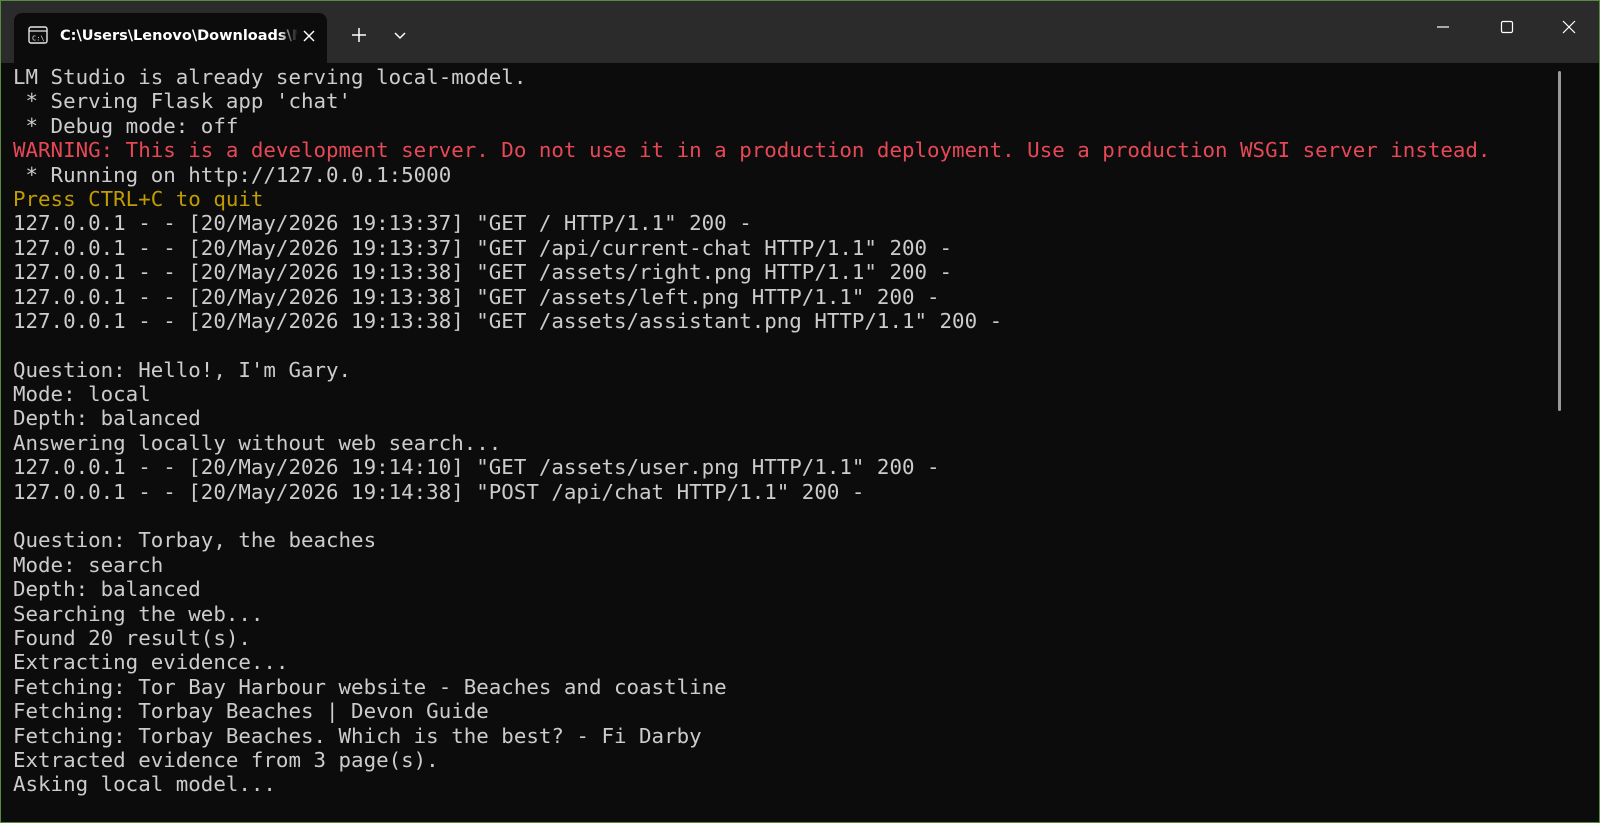 The width and height of the screenshot is (1600, 823). I want to click on console-line: Found 20 result(s)., so click(132, 637).